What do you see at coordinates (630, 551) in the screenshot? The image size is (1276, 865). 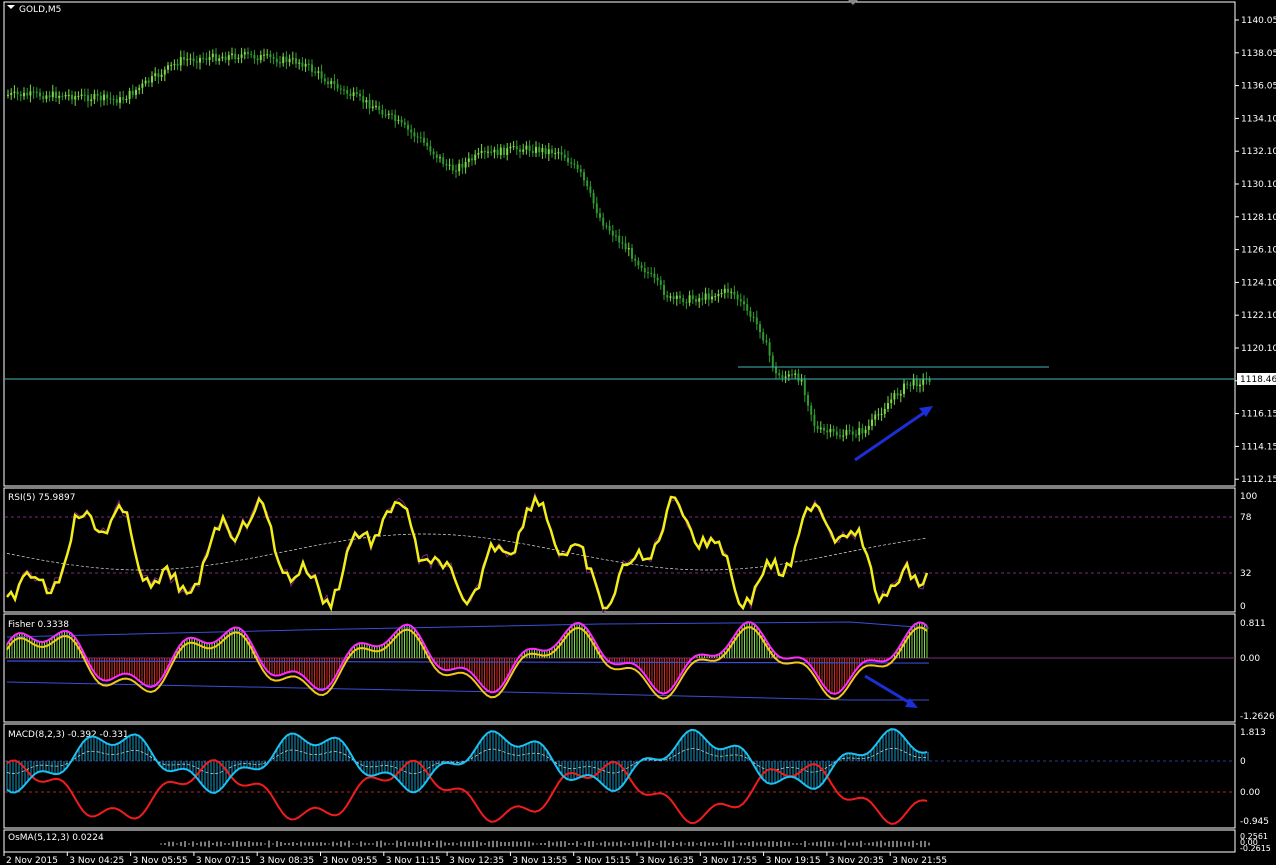 I see `rsi-pane: RSI(5) 75.9897 100 78 32 0` at bounding box center [630, 551].